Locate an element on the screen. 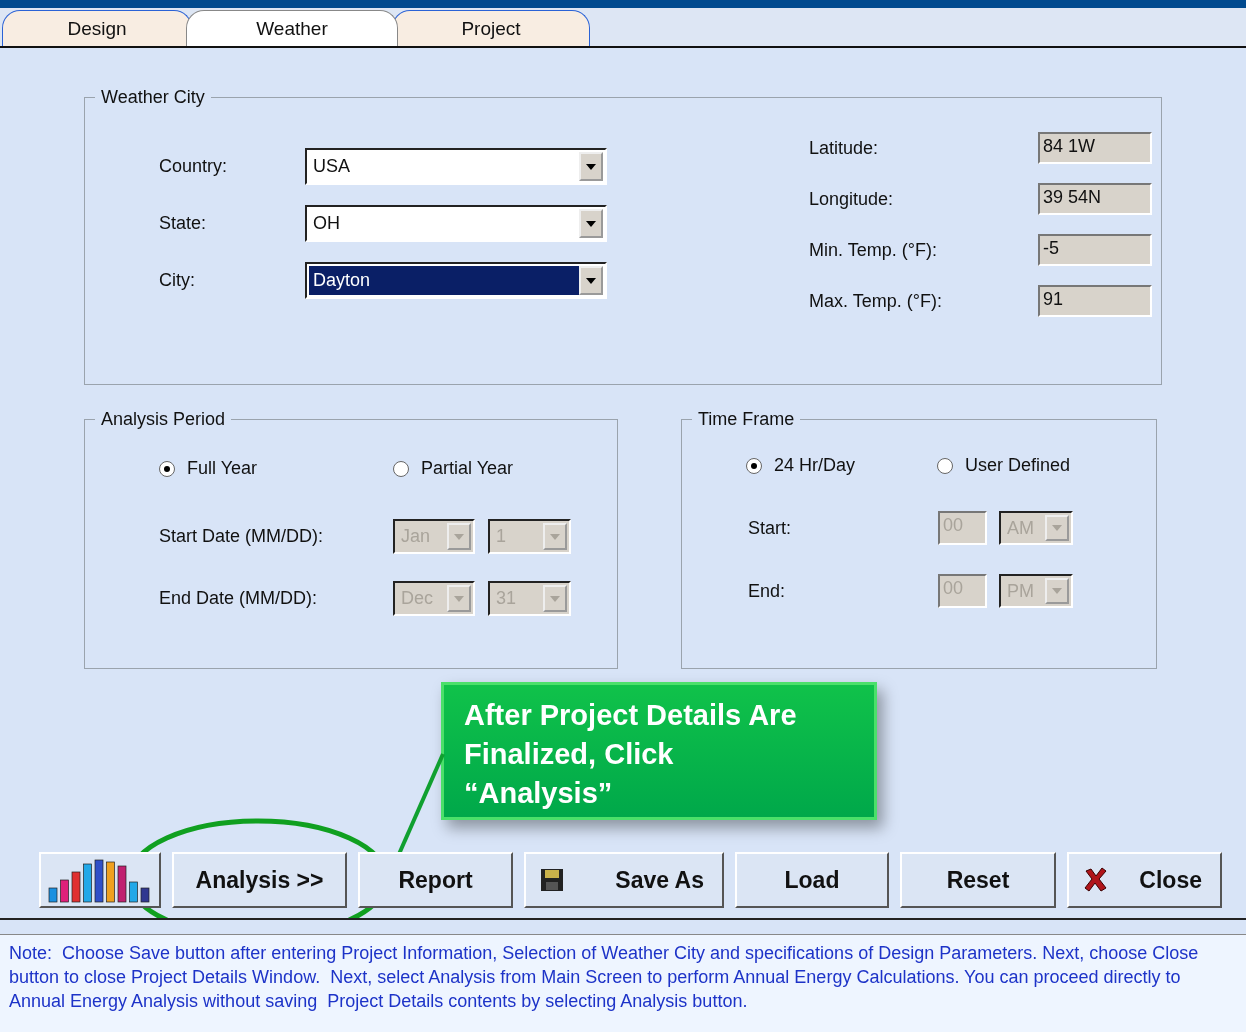  field-label: Start: is located at coordinates (769, 528).